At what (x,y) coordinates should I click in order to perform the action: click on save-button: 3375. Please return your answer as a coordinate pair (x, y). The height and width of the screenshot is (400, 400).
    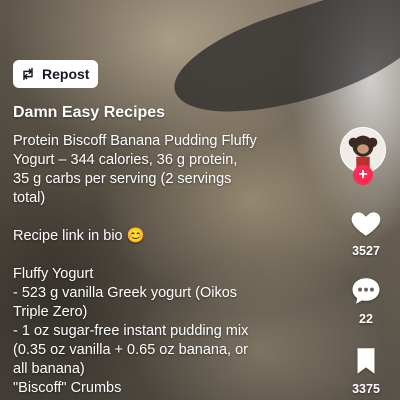
    Looking at the image, I should click on (366, 370).